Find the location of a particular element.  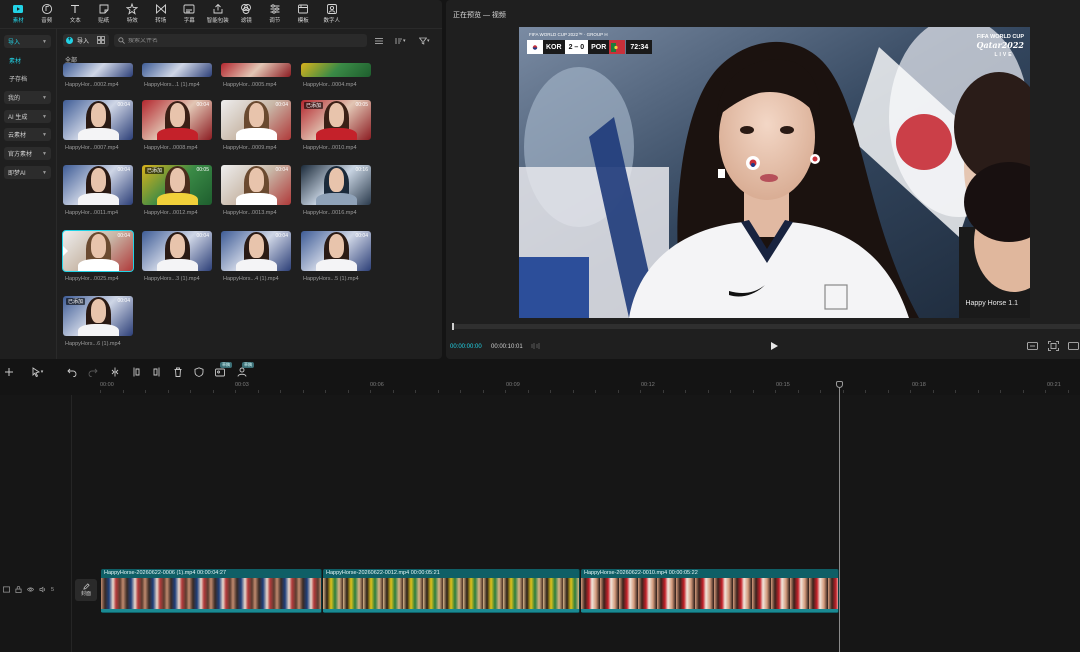

chevron-down-icon: ▼ is located at coordinates (44, 172).